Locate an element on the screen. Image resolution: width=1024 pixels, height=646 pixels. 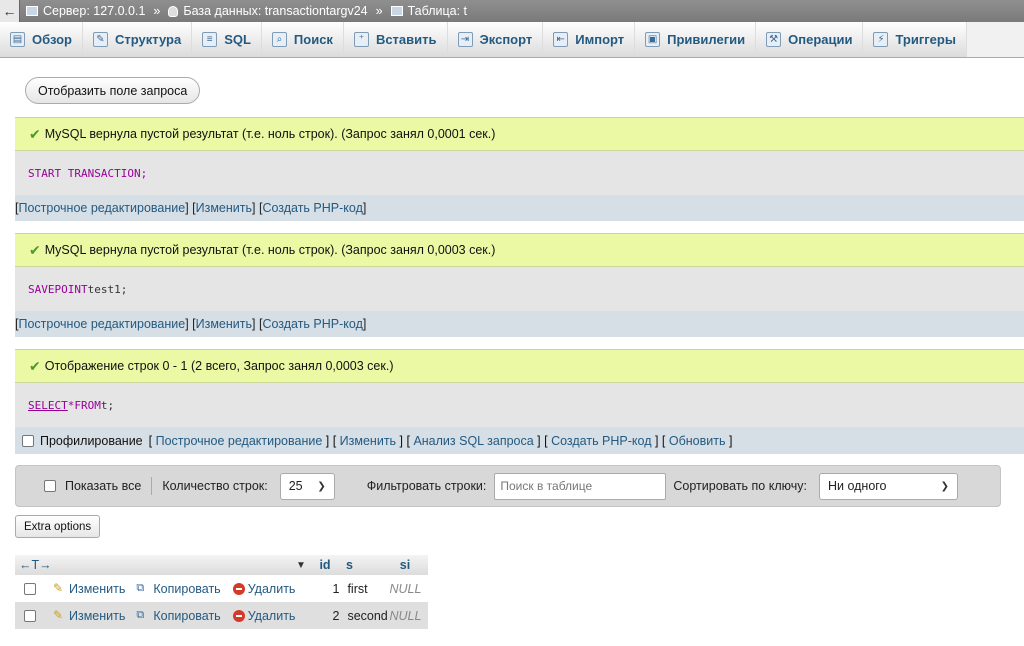
sql-query-display: SELECT * FROM t; is located at coordinates (519, 405).